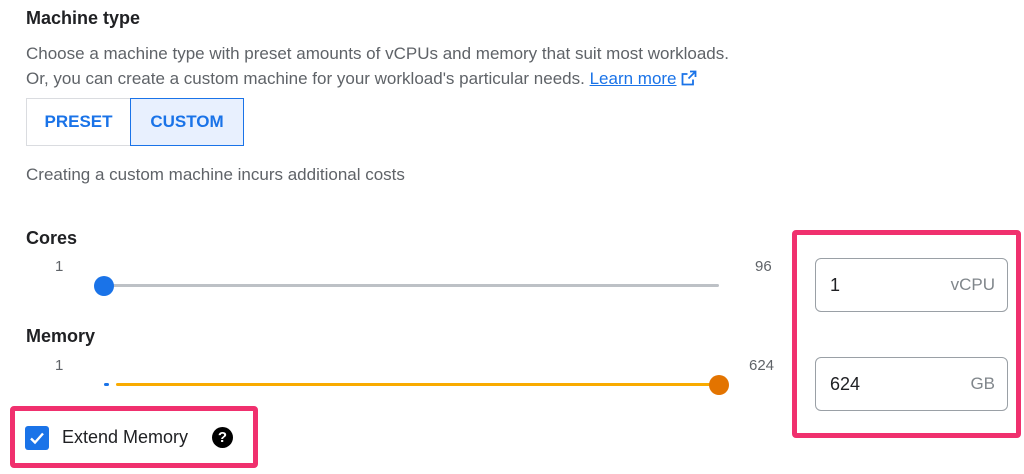  Describe the element at coordinates (83, 18) in the screenshot. I see `section-title: Machine type` at that location.